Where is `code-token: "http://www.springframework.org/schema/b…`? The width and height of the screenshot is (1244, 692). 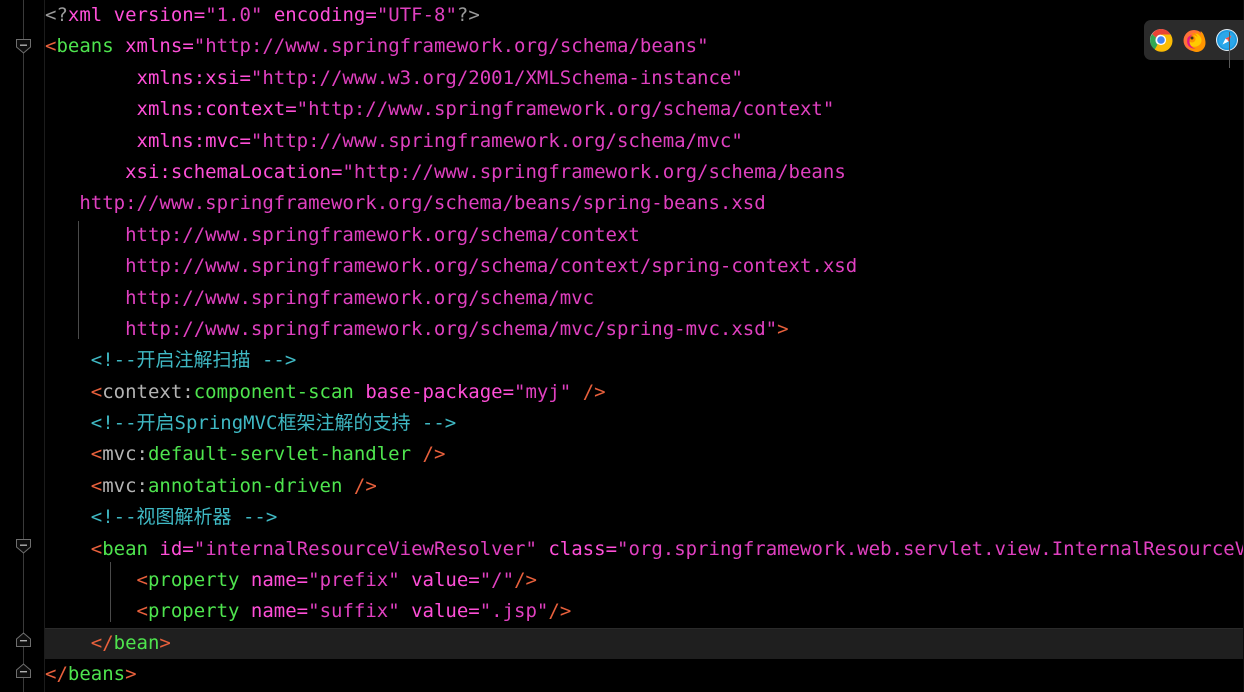 code-token: "http://www.springframework.org/schema/b… is located at coordinates (594, 171).